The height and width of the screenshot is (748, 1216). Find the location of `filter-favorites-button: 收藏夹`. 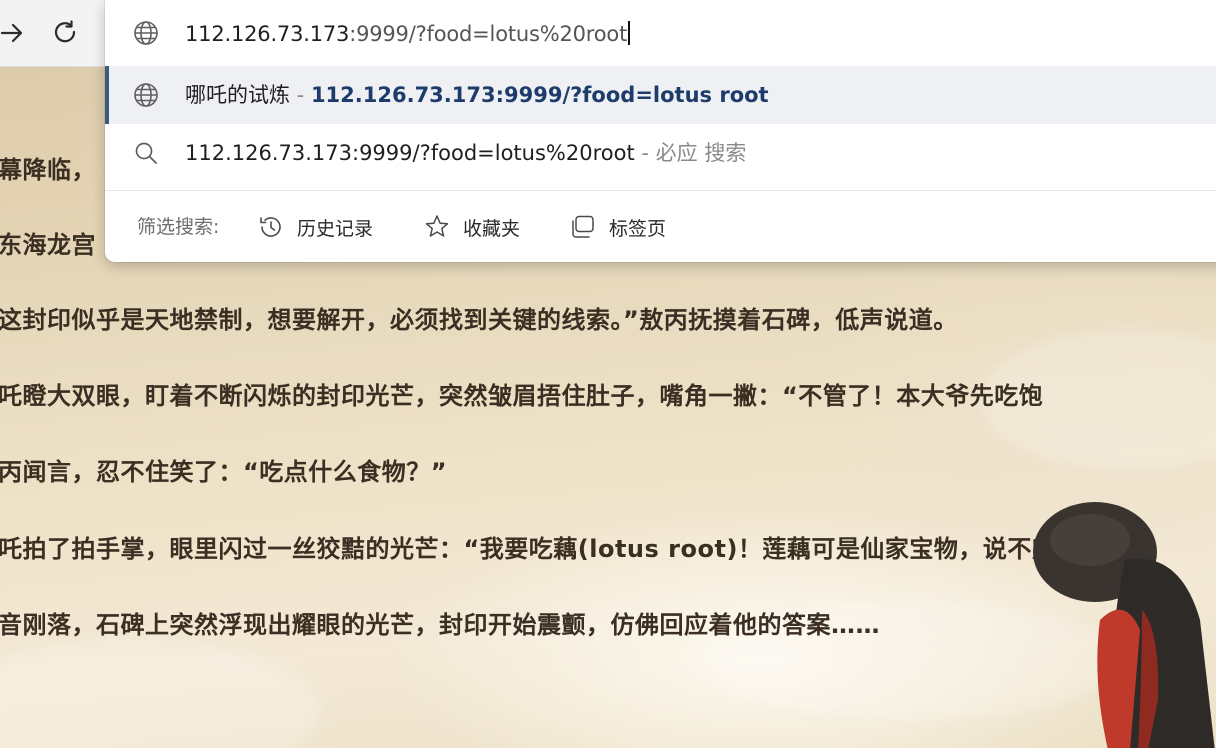

filter-favorites-button: 收藏夹 is located at coordinates (471, 227).